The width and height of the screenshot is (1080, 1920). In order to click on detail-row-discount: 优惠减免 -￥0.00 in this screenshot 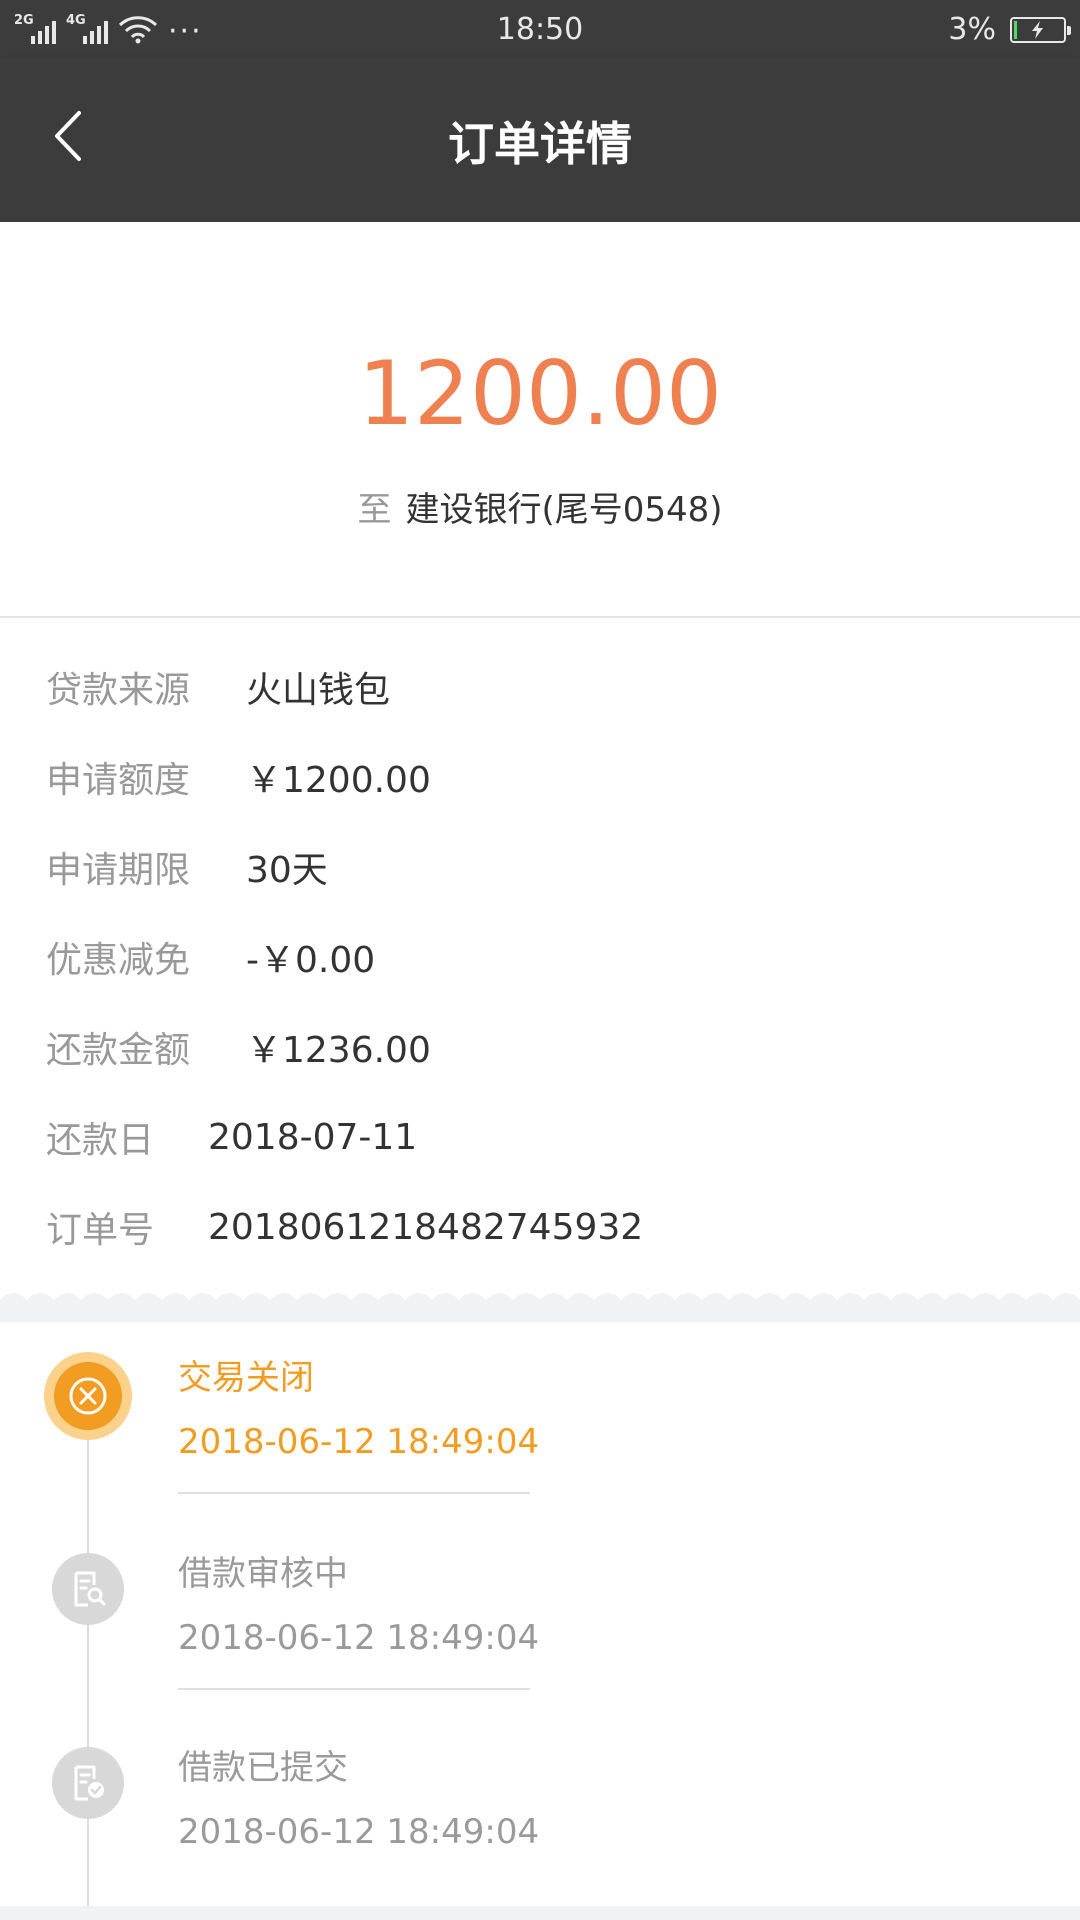, I will do `click(210, 957)`.